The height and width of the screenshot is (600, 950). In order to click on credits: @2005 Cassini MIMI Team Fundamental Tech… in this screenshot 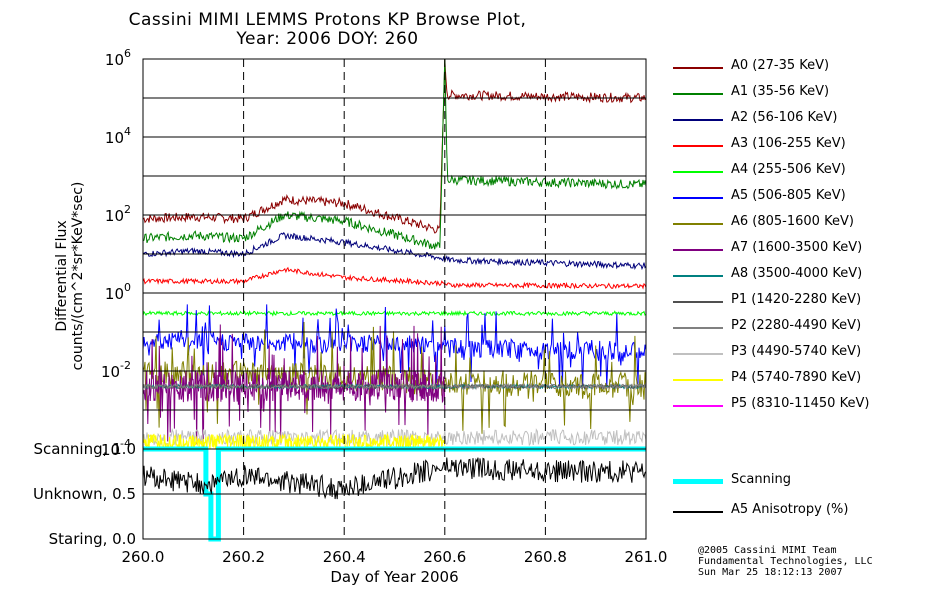, I will do `click(785, 561)`.